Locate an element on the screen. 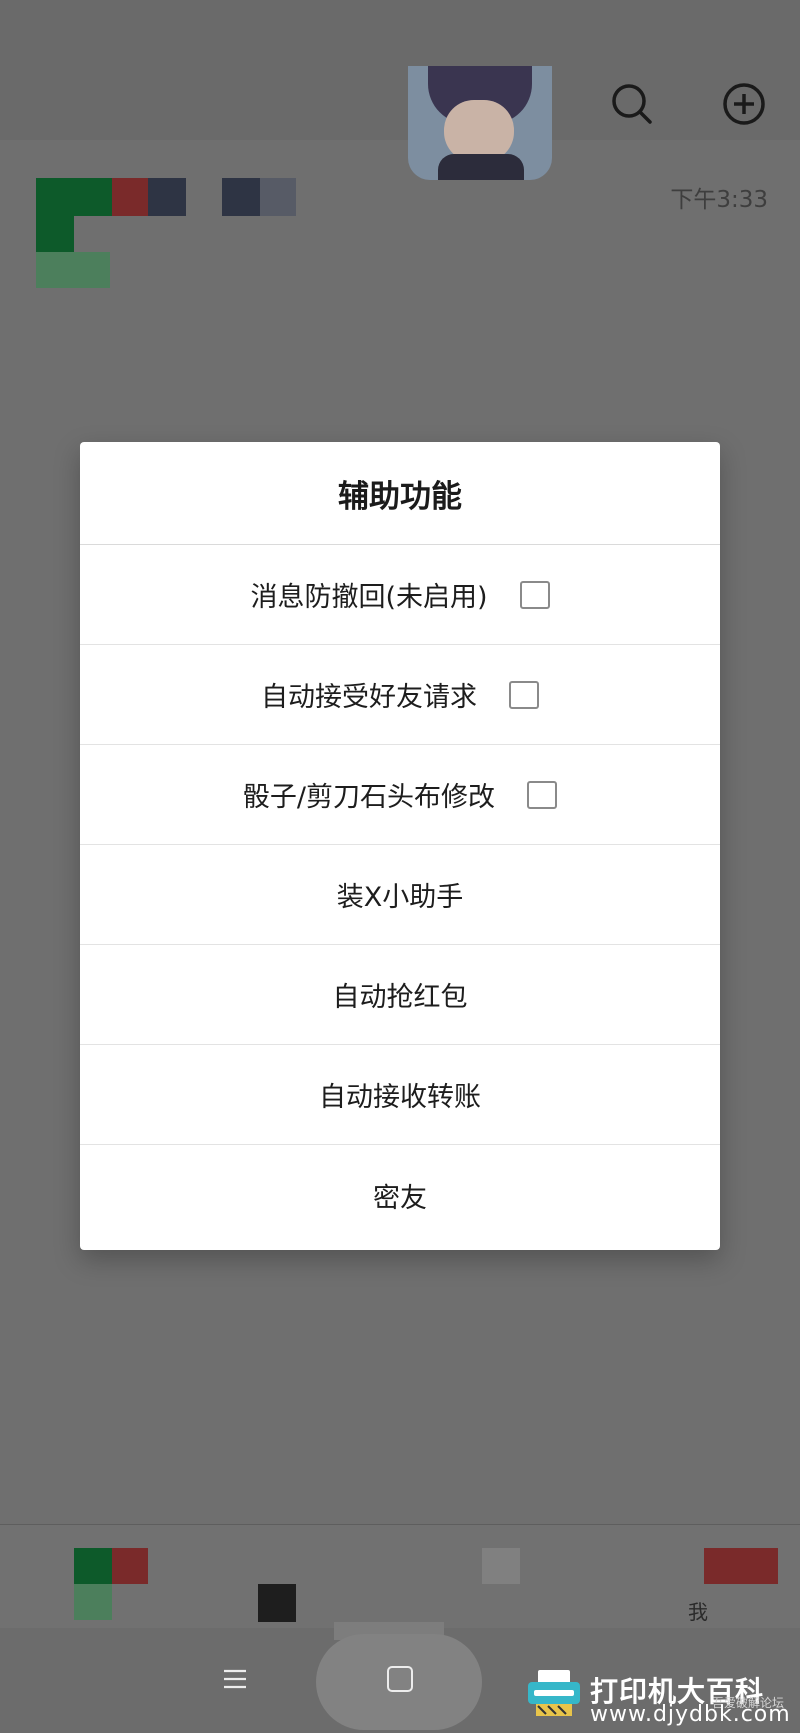  option-auto-red-packet: 自动抢红包 is located at coordinates (400, 995).